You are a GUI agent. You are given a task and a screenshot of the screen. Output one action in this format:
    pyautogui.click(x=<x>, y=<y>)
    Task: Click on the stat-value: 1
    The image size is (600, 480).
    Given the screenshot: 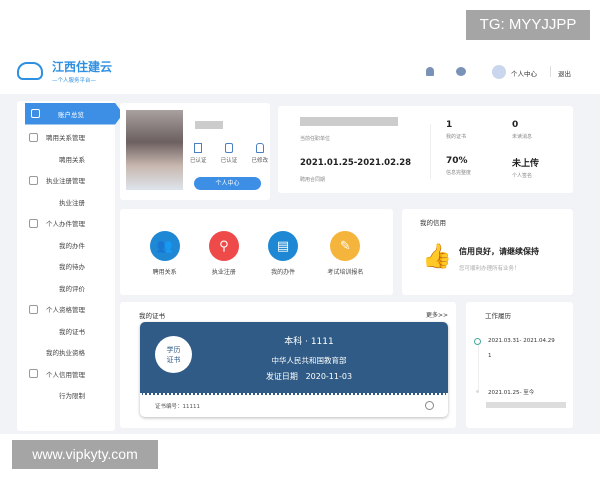 What is the action you would take?
    pyautogui.click(x=449, y=125)
    